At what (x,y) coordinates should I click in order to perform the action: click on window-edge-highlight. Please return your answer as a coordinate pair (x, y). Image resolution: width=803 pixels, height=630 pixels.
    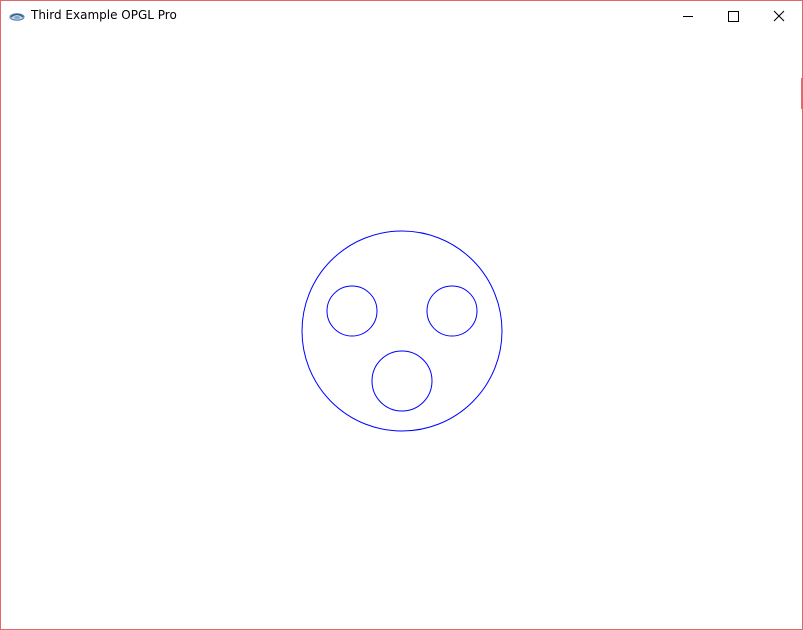
    Looking at the image, I should click on (801, 93).